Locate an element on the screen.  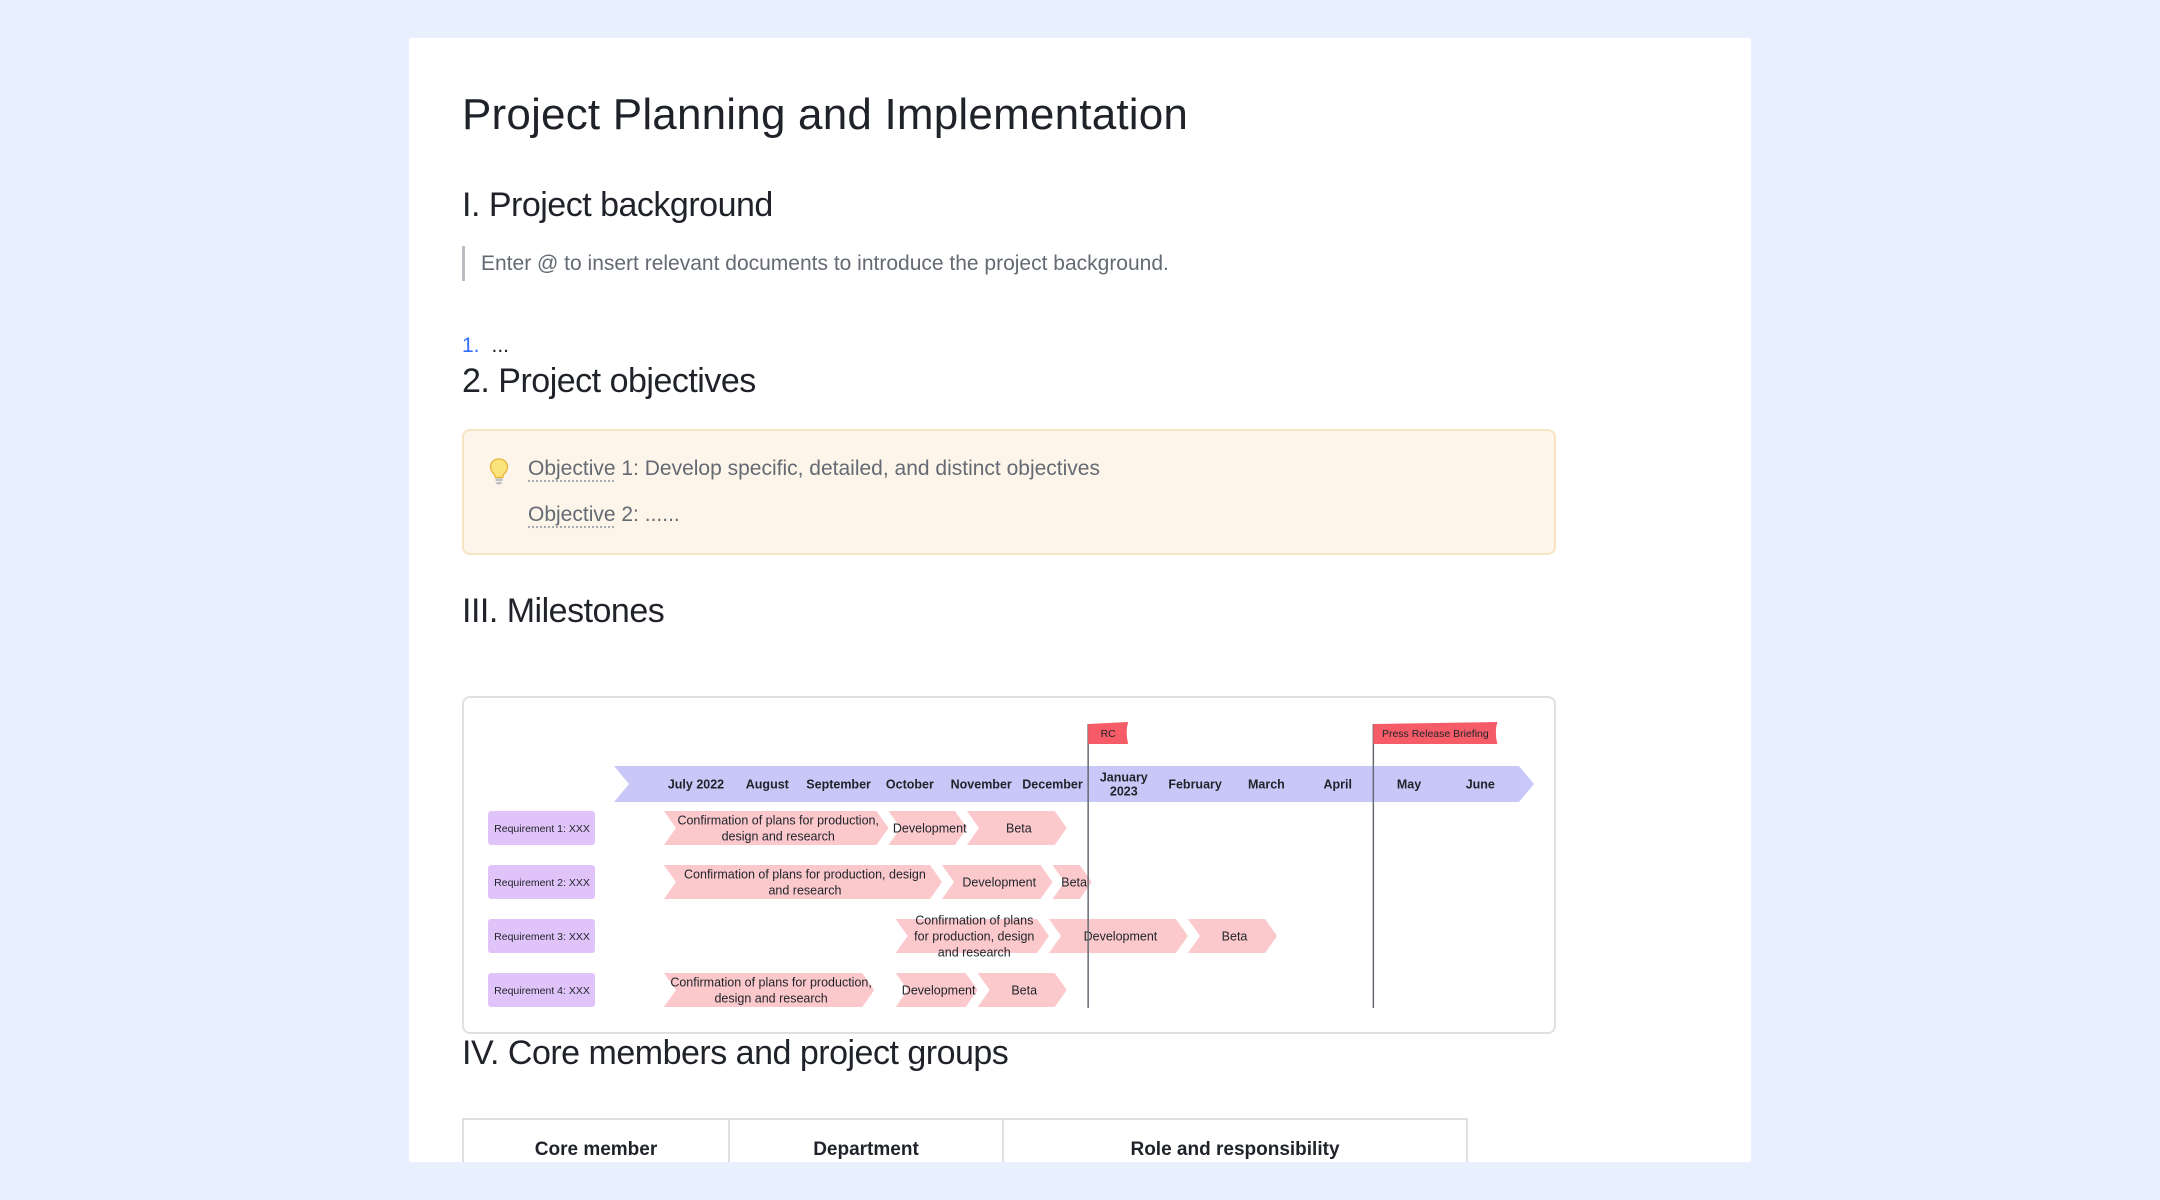
axis-month-label: June is located at coordinates (1480, 784).